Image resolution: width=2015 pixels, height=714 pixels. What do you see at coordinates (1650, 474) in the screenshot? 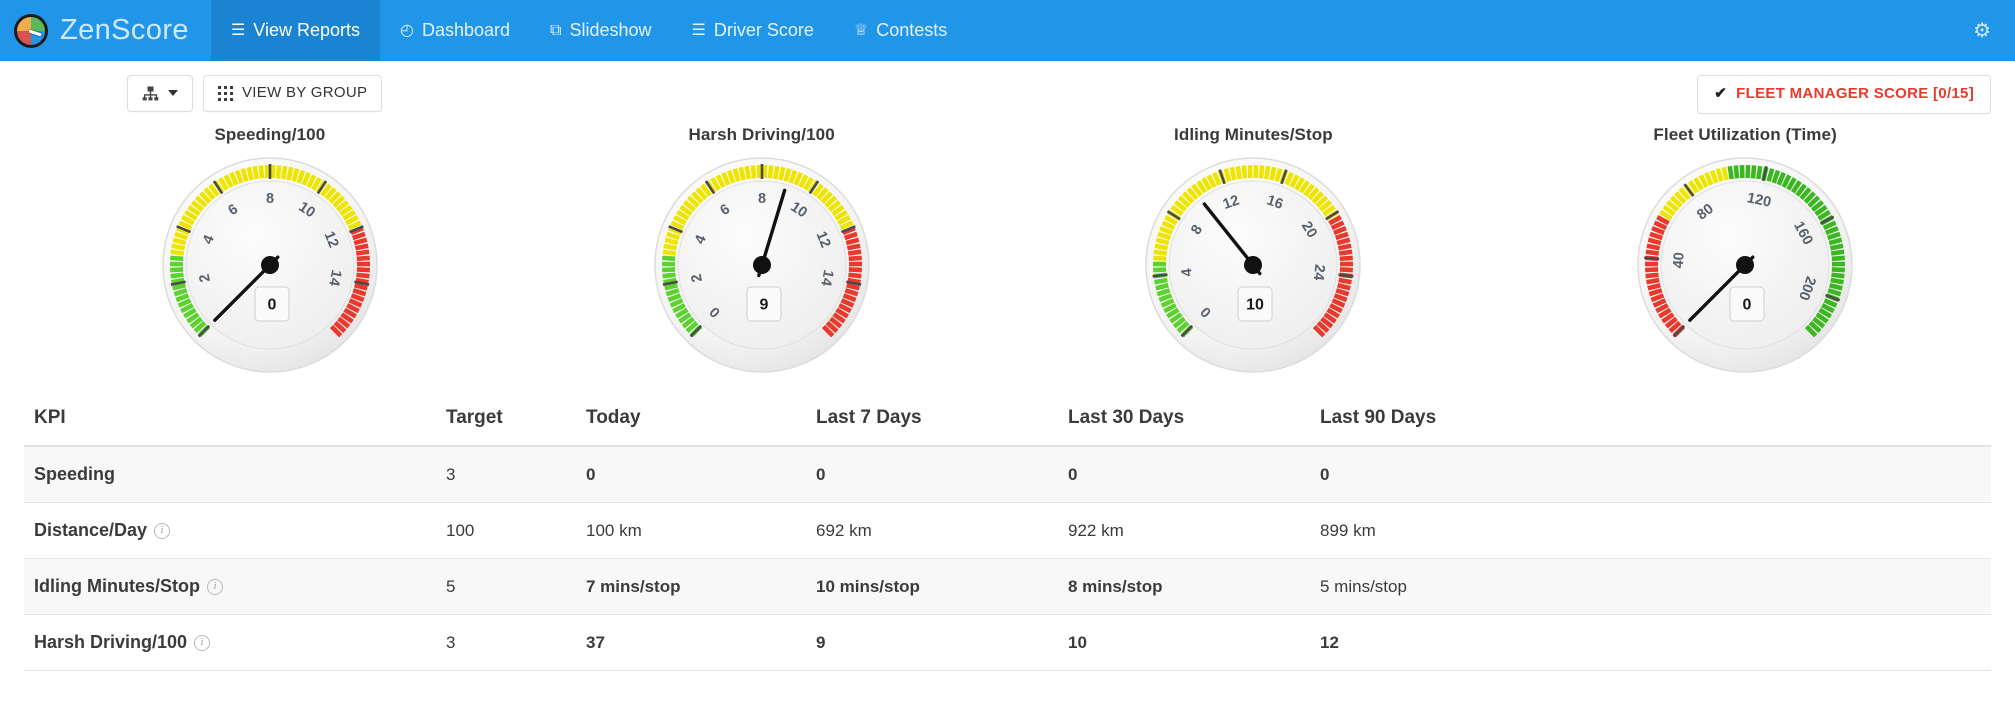
I see `cell-d90: 0` at bounding box center [1650, 474].